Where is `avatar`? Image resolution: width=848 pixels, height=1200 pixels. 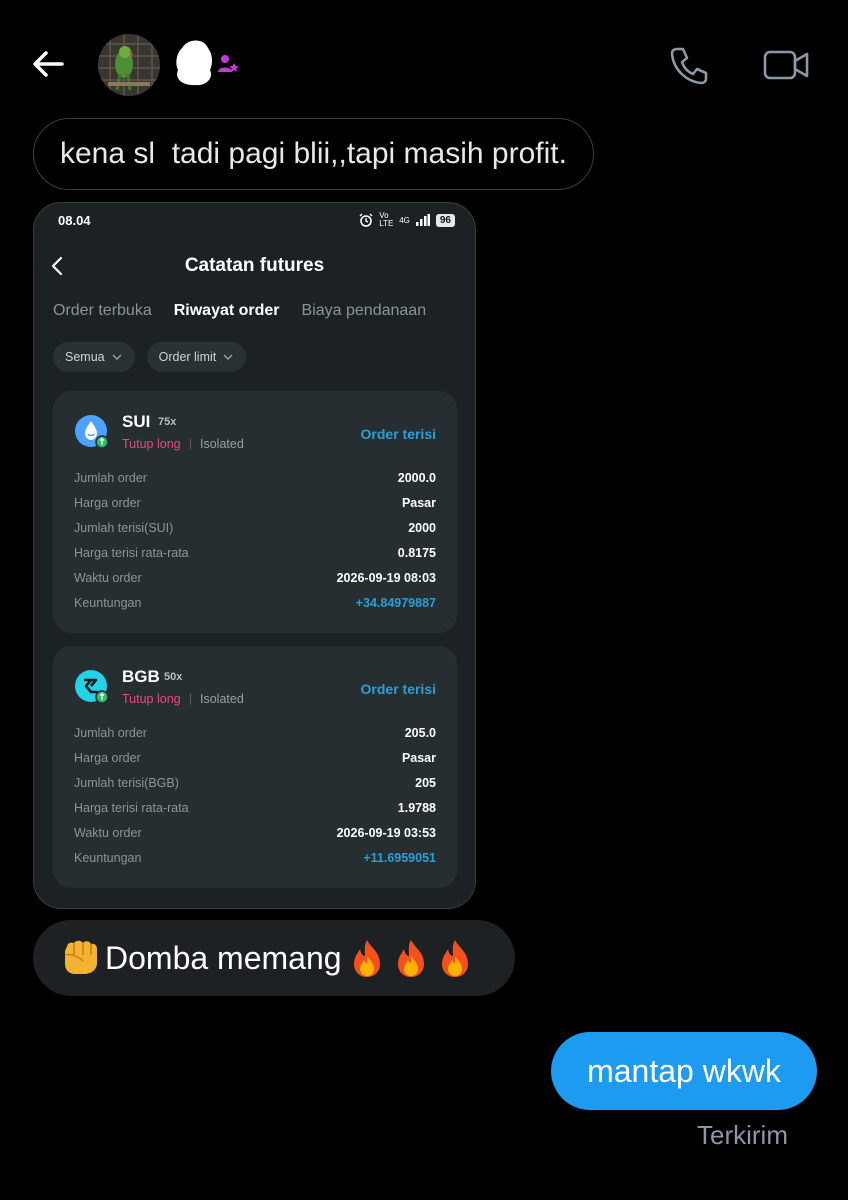
avatar is located at coordinates (129, 65).